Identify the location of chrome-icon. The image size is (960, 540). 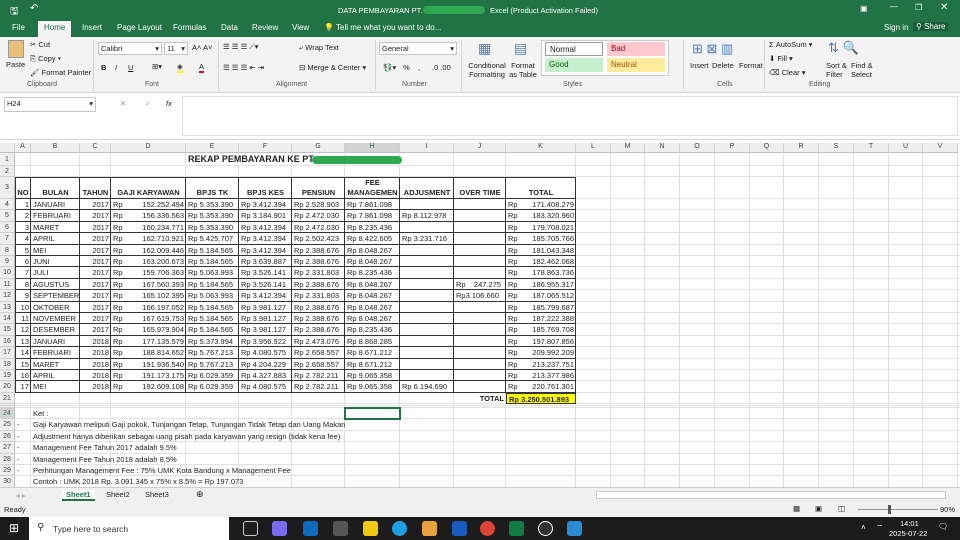
(487, 528).